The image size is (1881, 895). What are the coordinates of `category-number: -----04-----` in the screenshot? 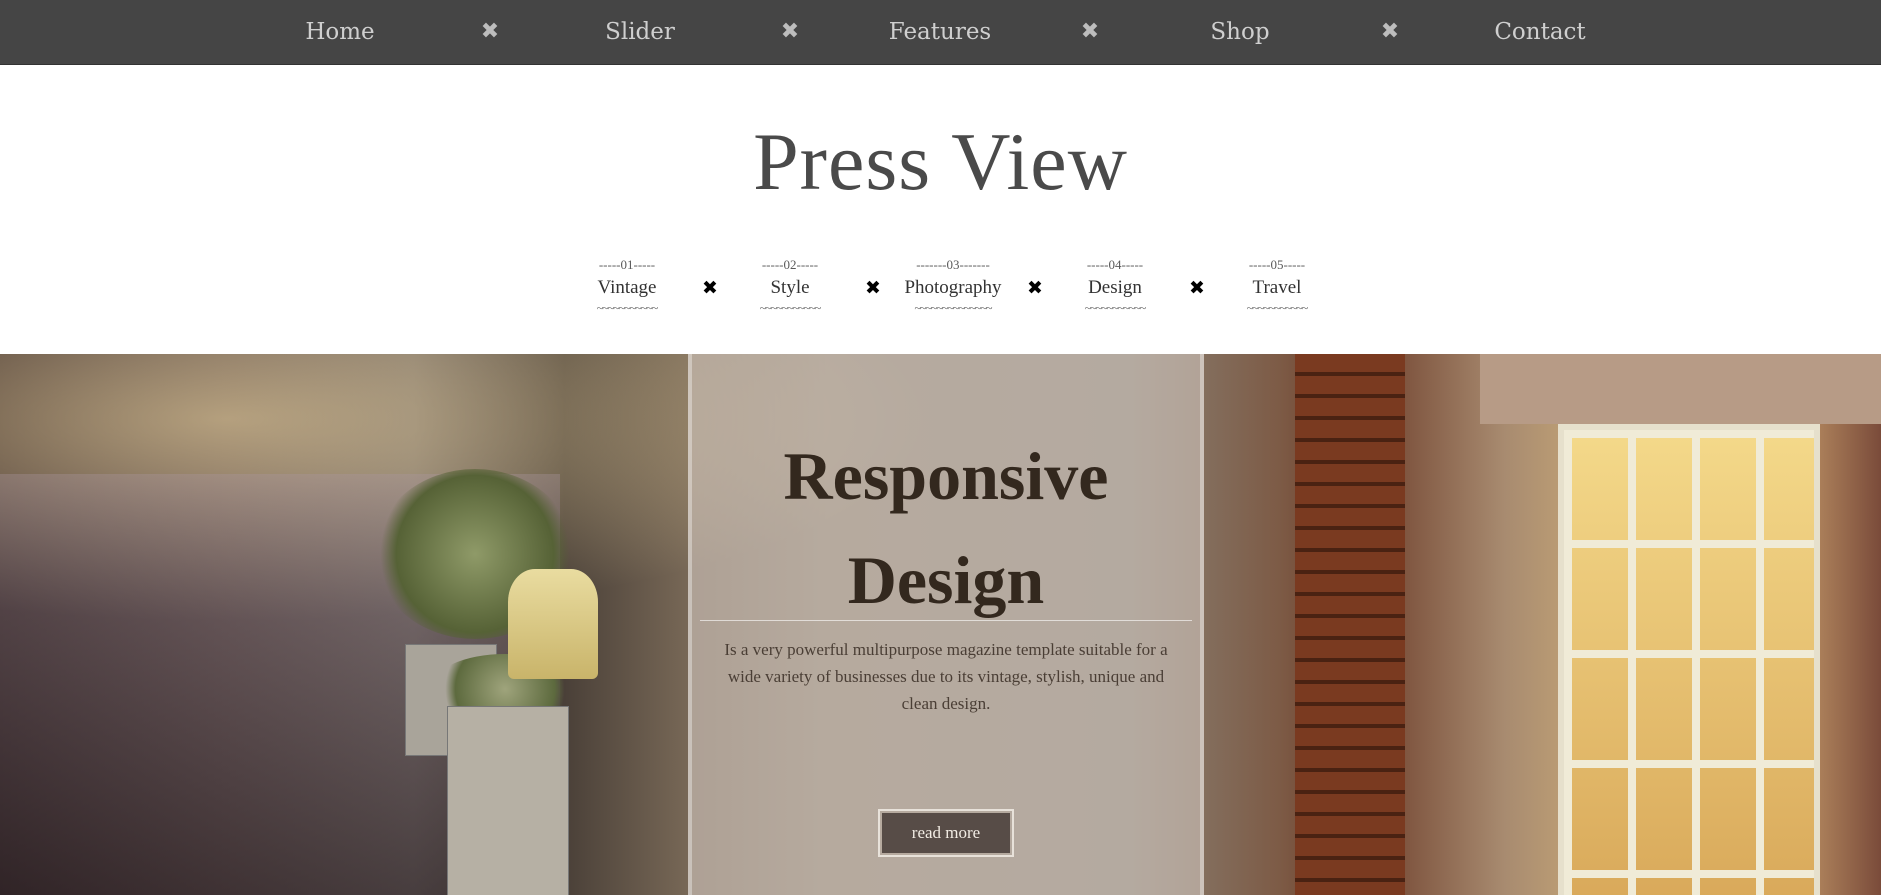 It's located at (1115, 264).